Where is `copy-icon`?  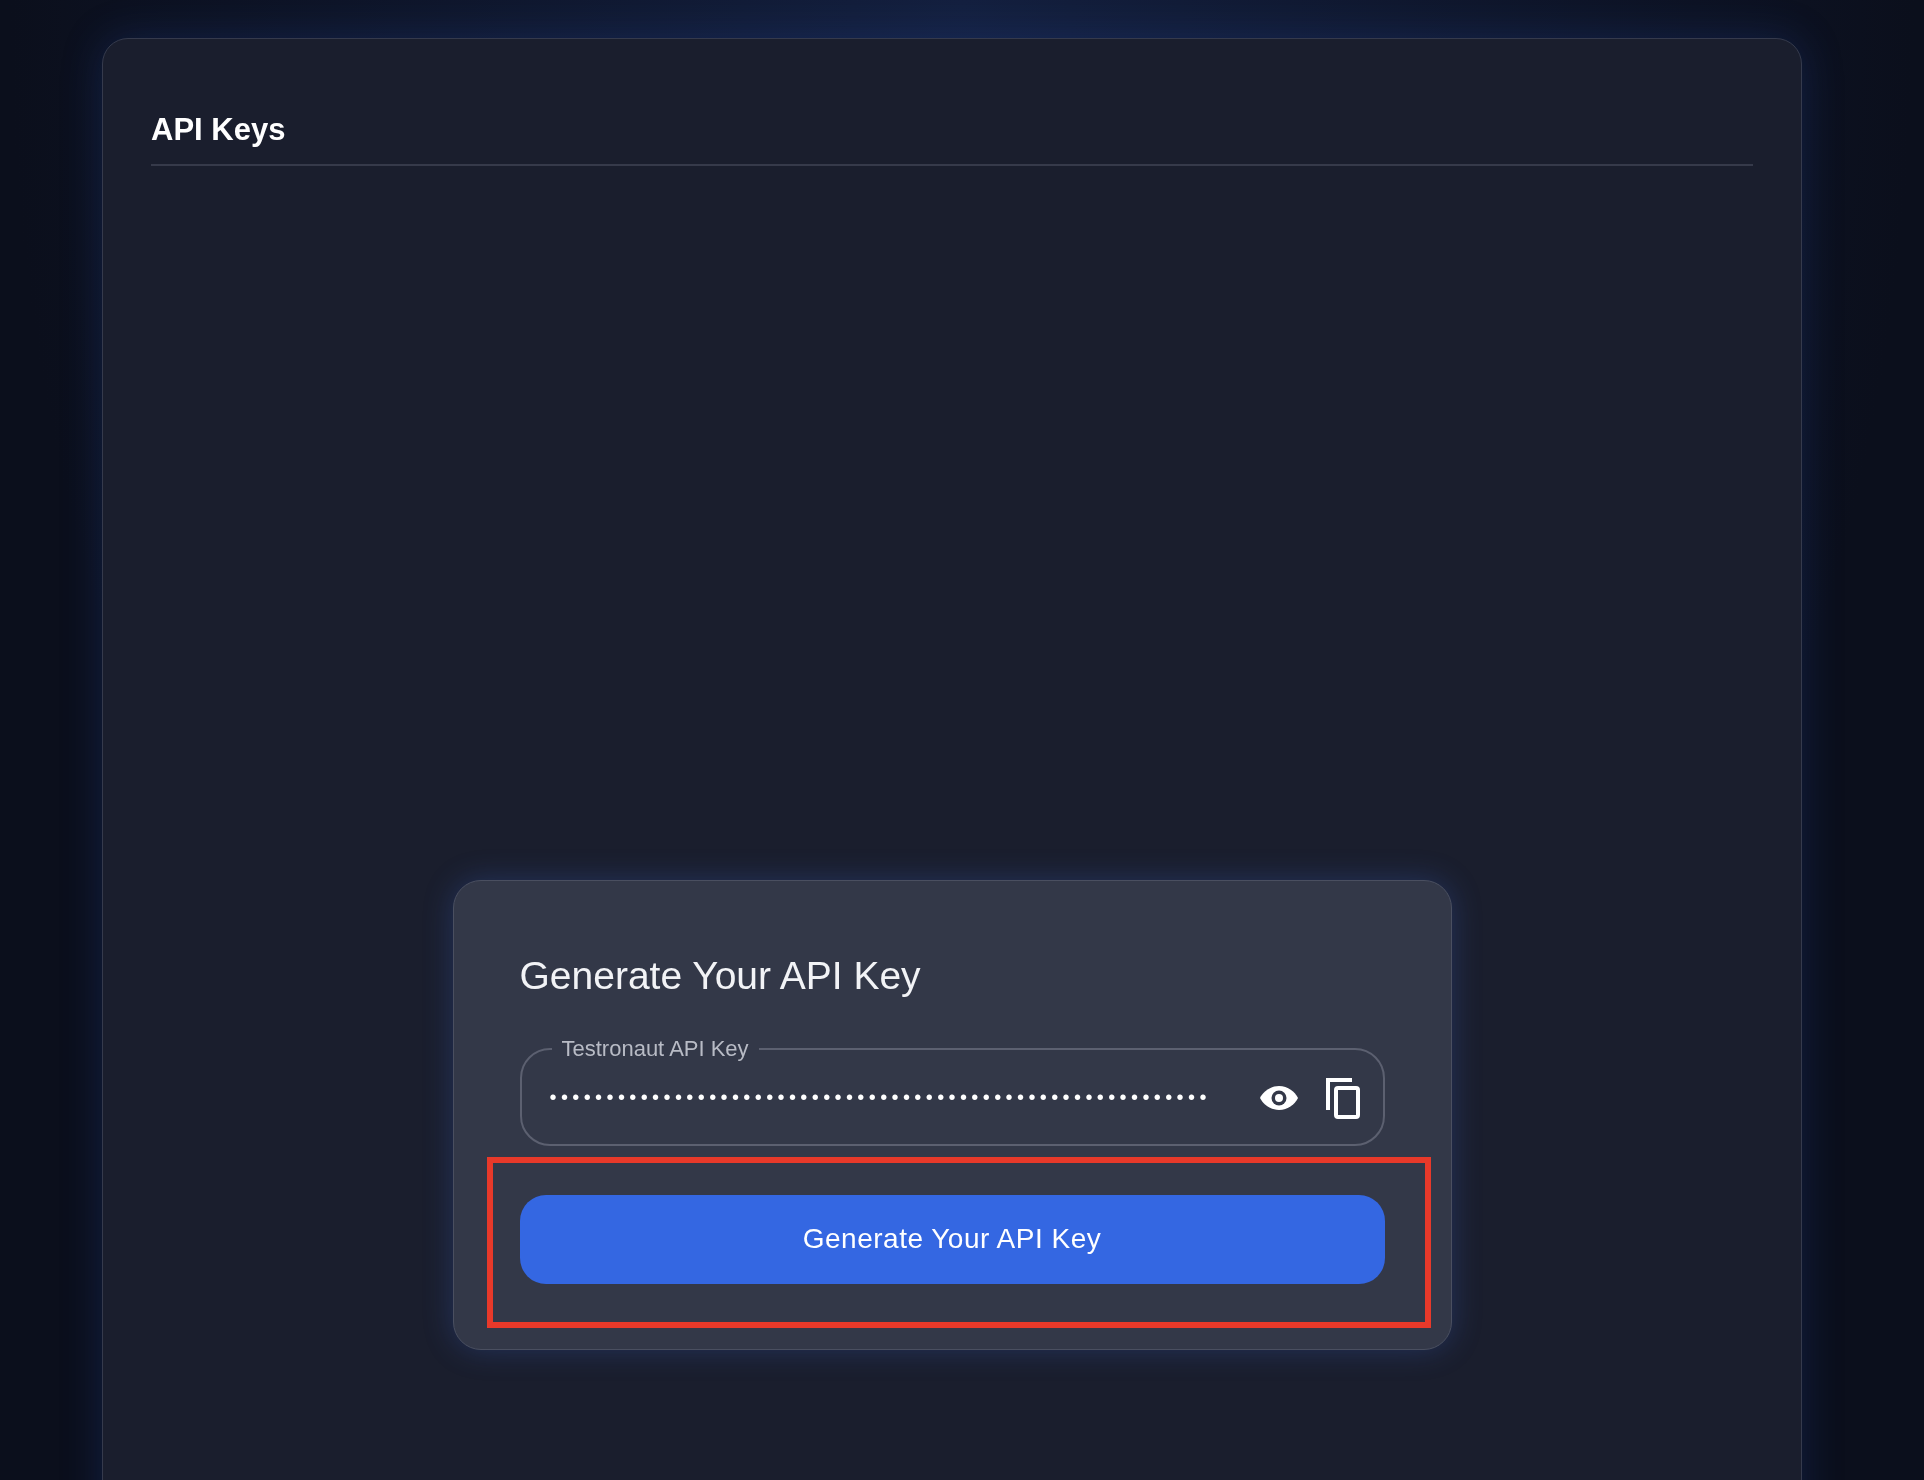 copy-icon is located at coordinates (1342, 1098).